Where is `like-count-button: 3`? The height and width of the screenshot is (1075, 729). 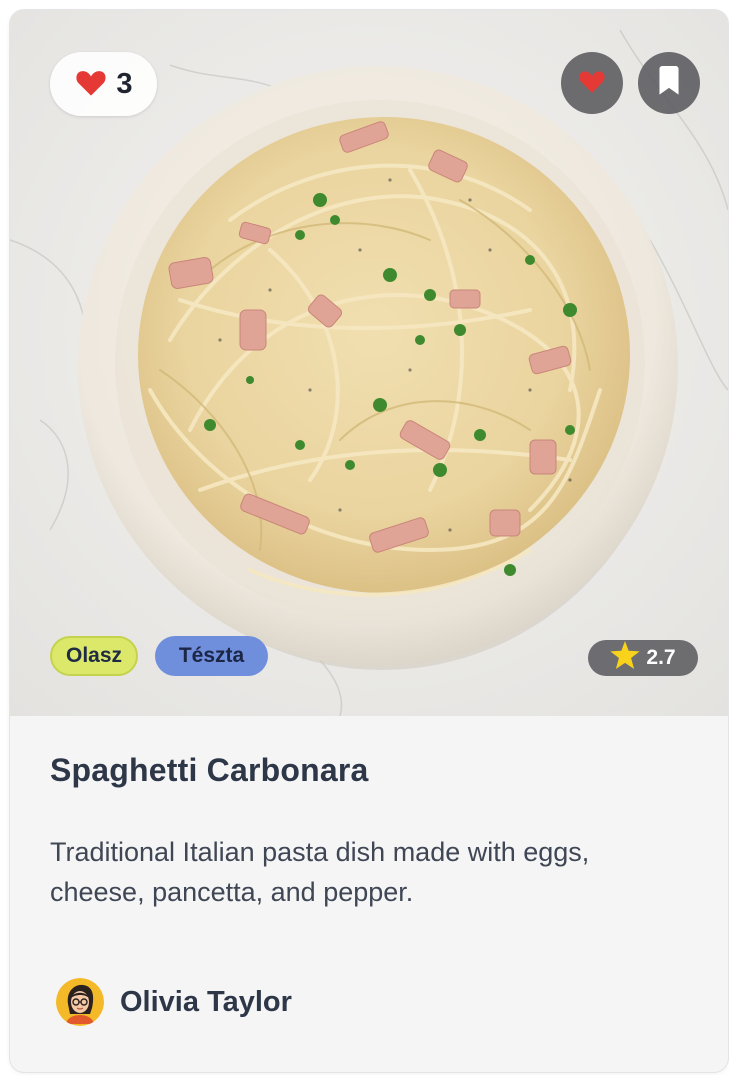
like-count-button: 3 is located at coordinates (103, 84).